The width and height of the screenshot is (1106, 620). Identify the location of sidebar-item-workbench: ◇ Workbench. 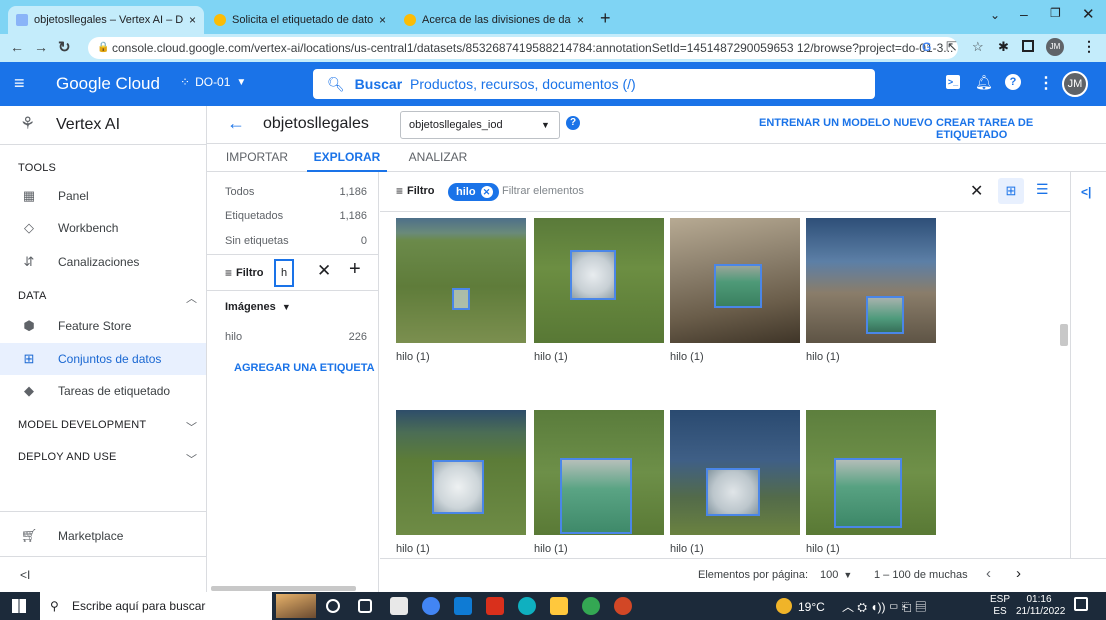
(103, 228).